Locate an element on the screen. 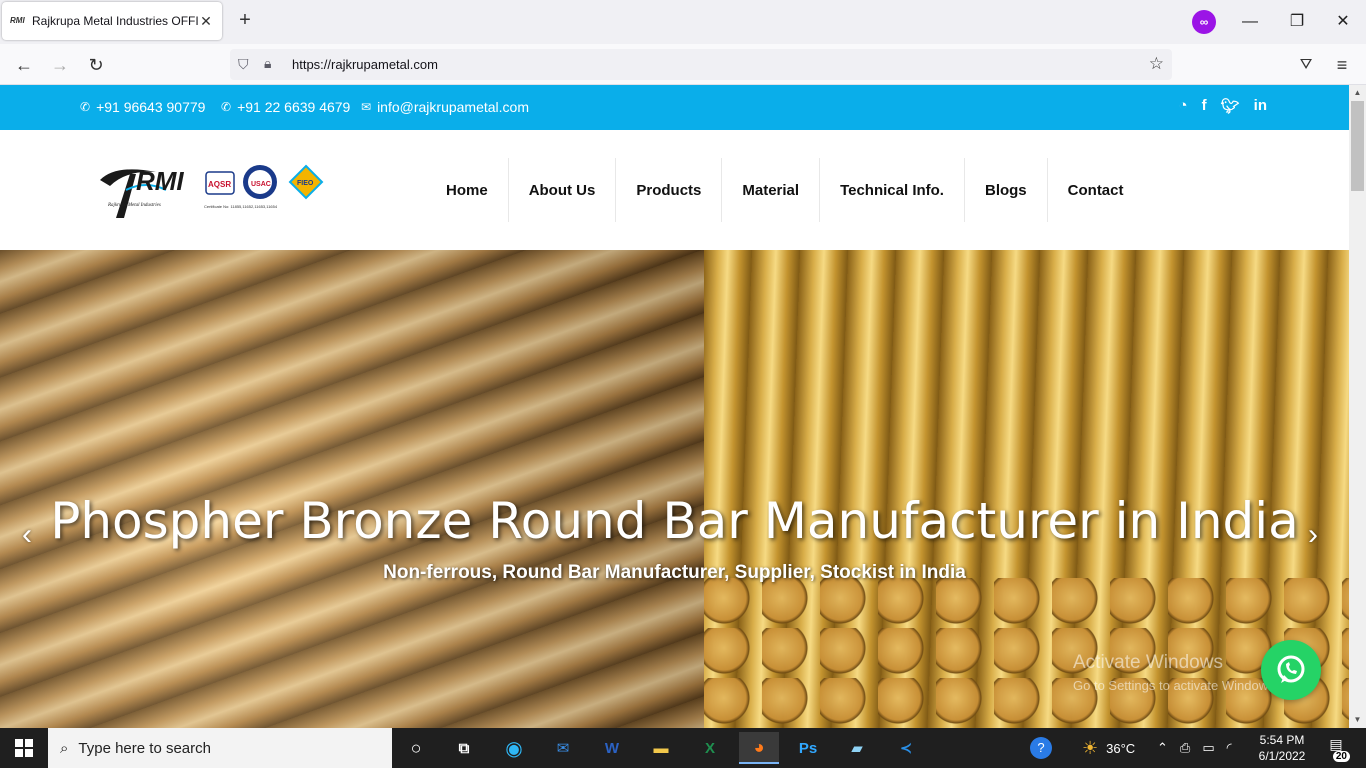  pocket-icon: ⛛ is located at coordinates (1306, 65).